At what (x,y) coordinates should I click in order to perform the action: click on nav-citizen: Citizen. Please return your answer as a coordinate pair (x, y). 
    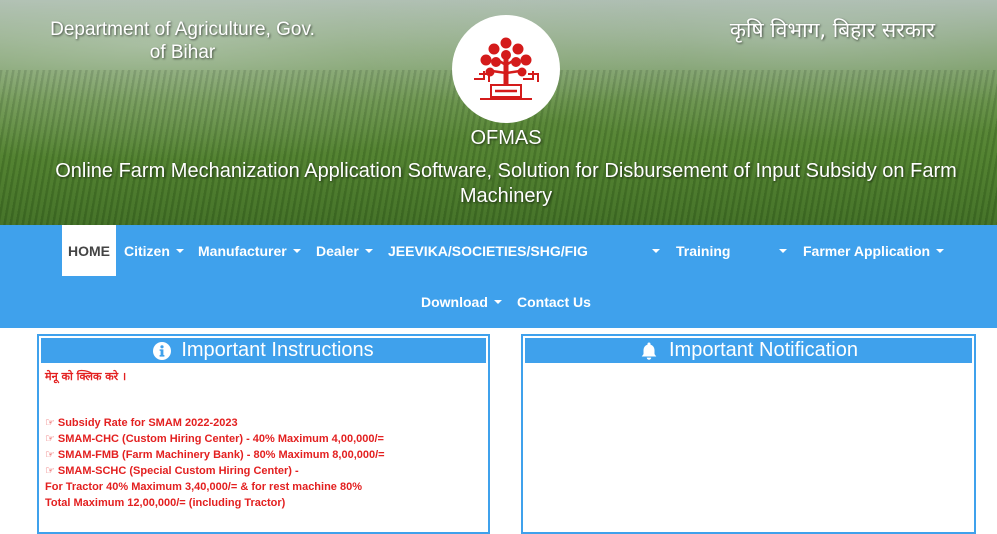
    Looking at the image, I should click on (154, 250).